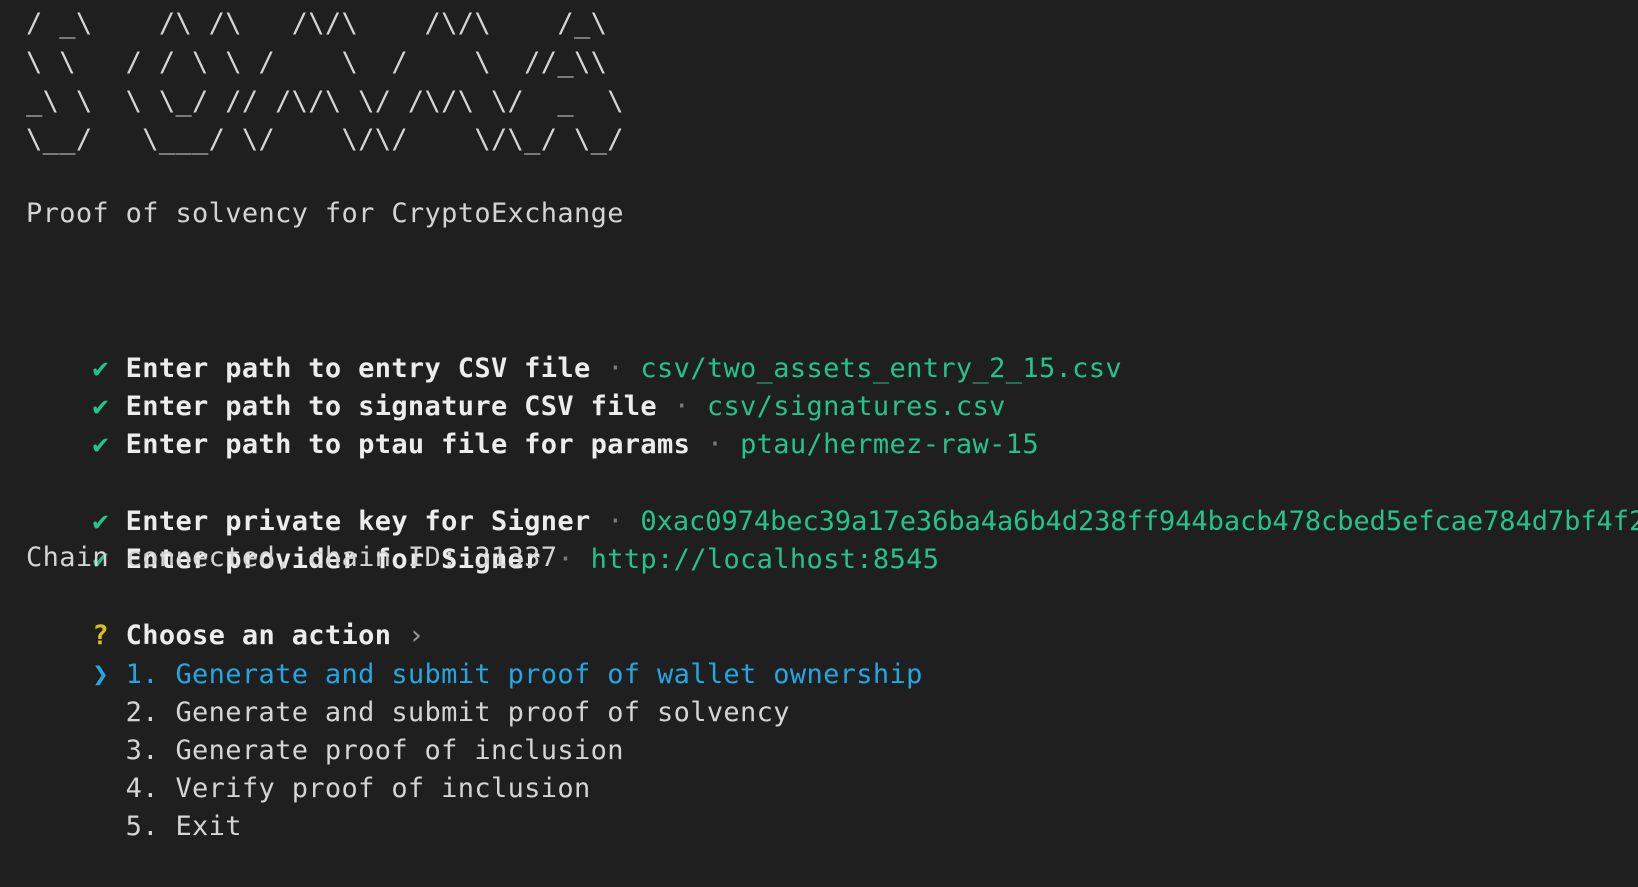  Describe the element at coordinates (765, 559) in the screenshot. I see `prompt-answer: http://localhost:8545` at that location.